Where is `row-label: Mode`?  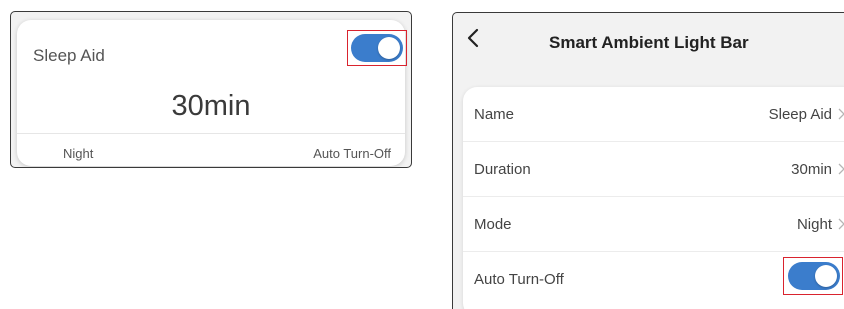 row-label: Mode is located at coordinates (493, 224).